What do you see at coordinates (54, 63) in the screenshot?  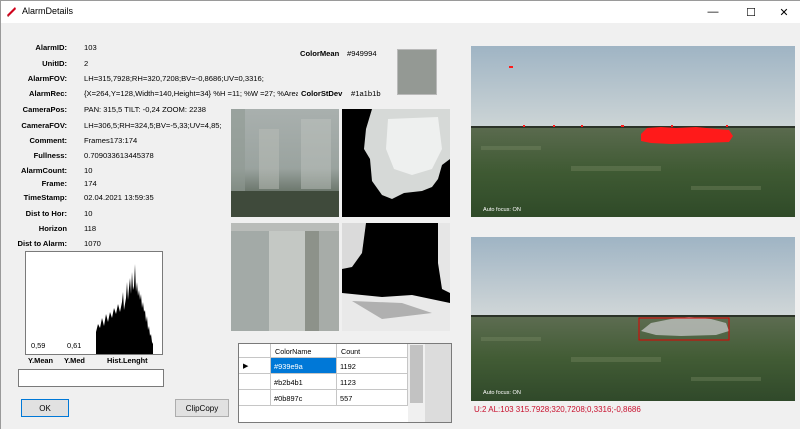 I see `unit-id-label: UnitID:` at bounding box center [54, 63].